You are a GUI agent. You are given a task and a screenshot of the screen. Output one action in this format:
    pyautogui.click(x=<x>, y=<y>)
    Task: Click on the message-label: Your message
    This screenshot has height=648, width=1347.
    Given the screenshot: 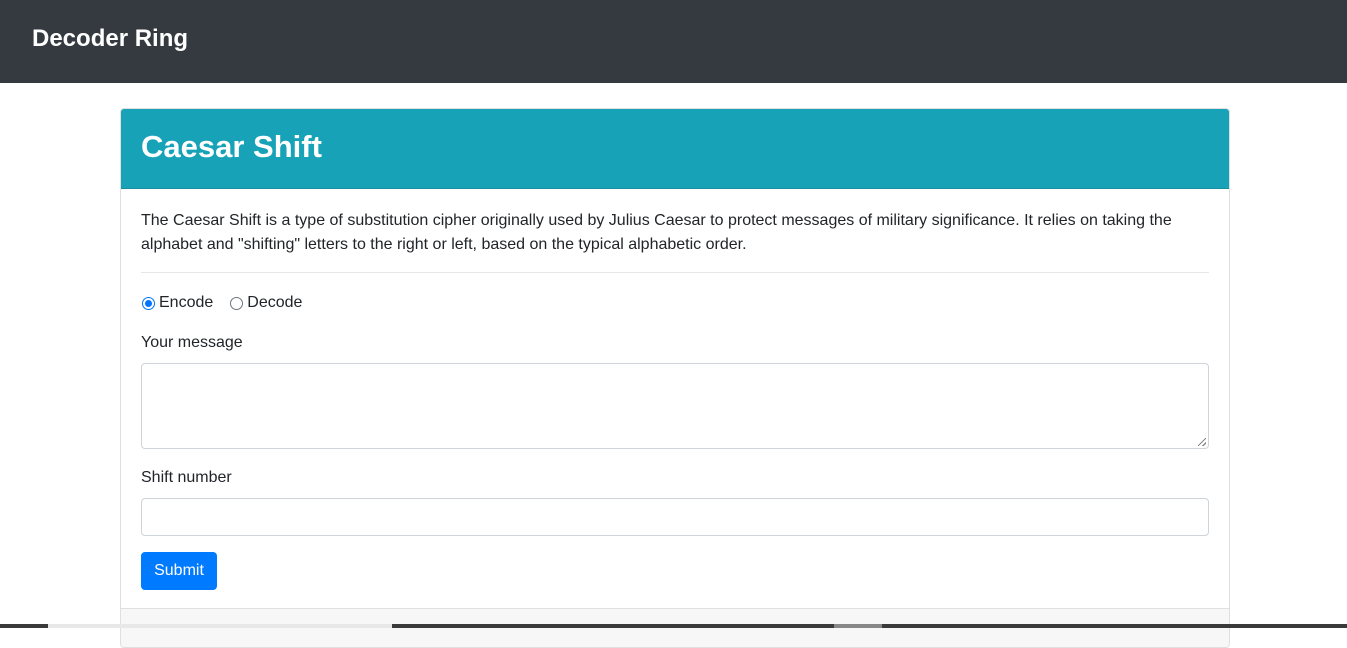 What is the action you would take?
    pyautogui.click(x=192, y=342)
    